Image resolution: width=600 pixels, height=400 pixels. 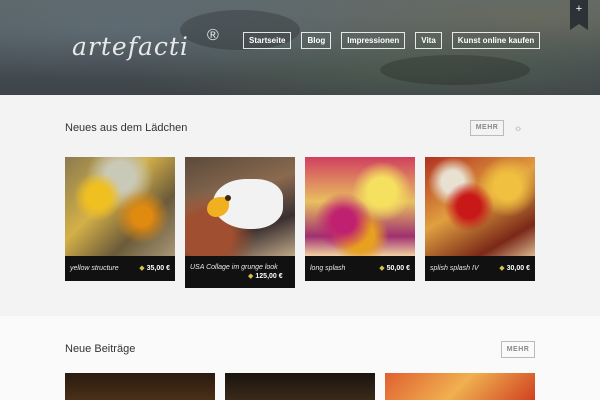 I want to click on plus-icon: +, so click(x=579, y=9).